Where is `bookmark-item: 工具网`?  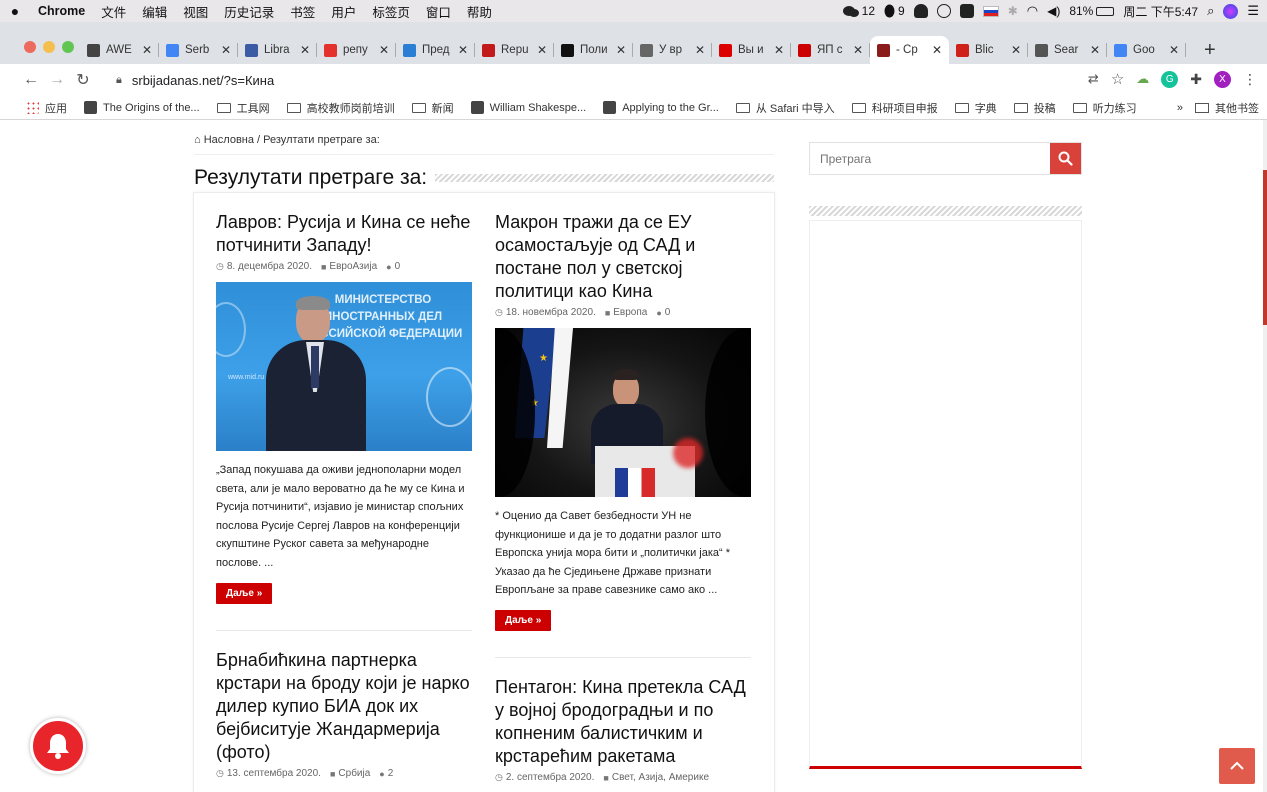 bookmark-item: 工具网 is located at coordinates (243, 108).